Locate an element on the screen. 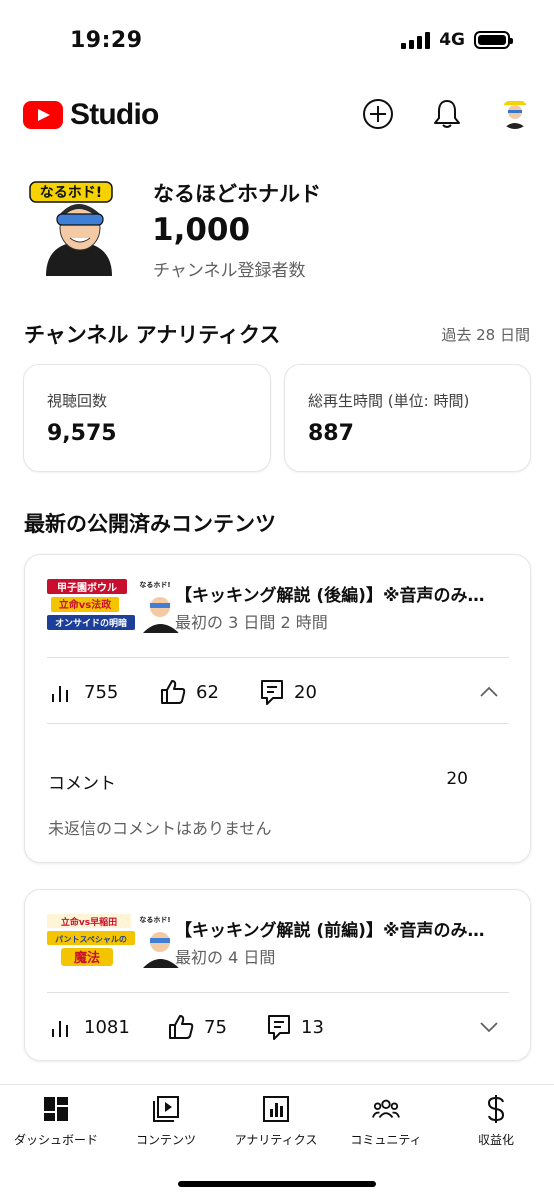 This screenshot has height=1200, width=554. content-icon is located at coordinates (166, 1109).